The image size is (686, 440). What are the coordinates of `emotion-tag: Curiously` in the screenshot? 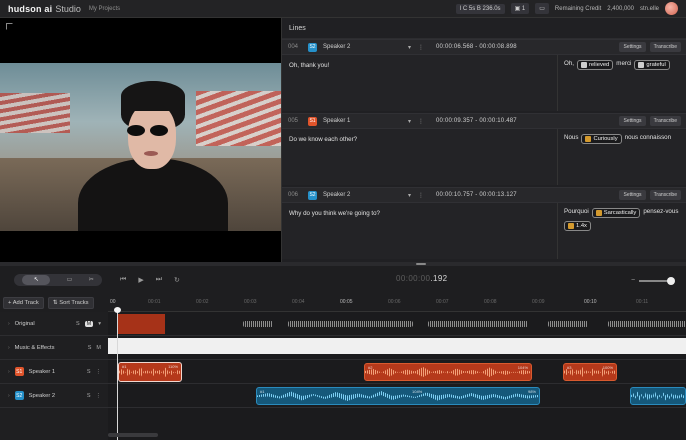 It's located at (601, 139).